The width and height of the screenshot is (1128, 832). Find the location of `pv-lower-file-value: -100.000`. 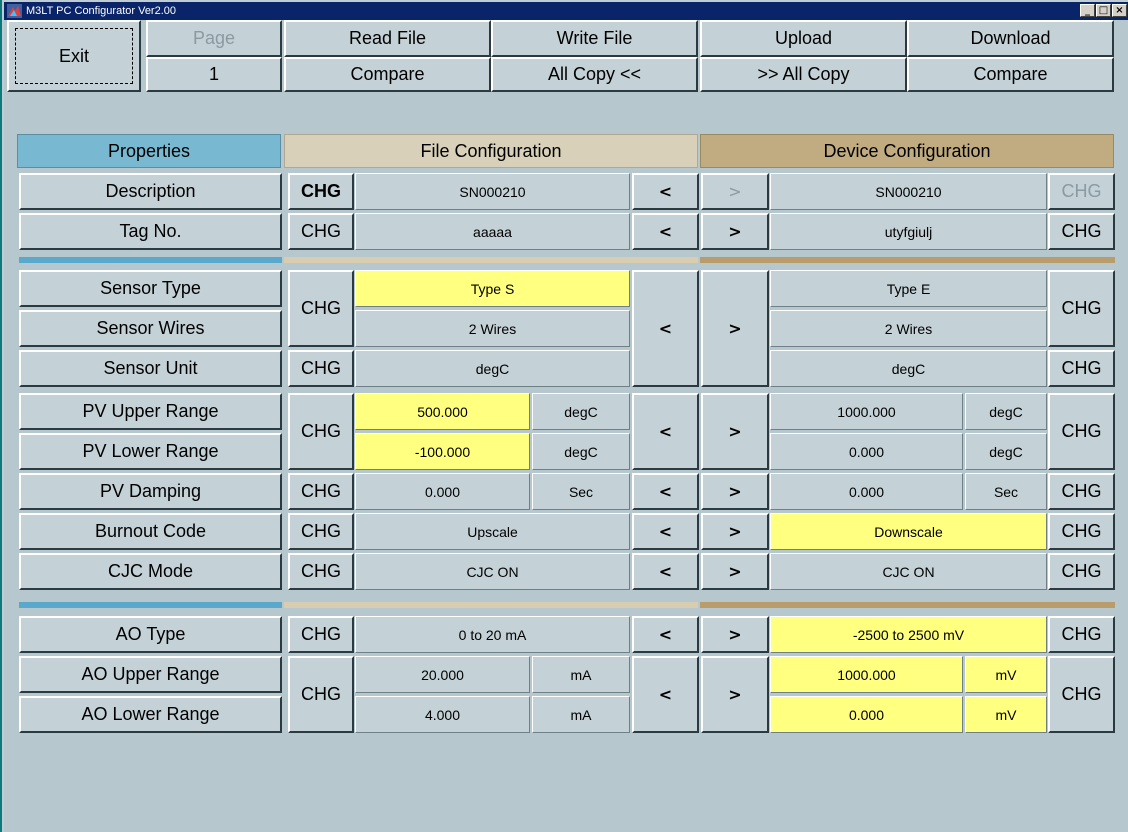

pv-lower-file-value: -100.000 is located at coordinates (442, 451).